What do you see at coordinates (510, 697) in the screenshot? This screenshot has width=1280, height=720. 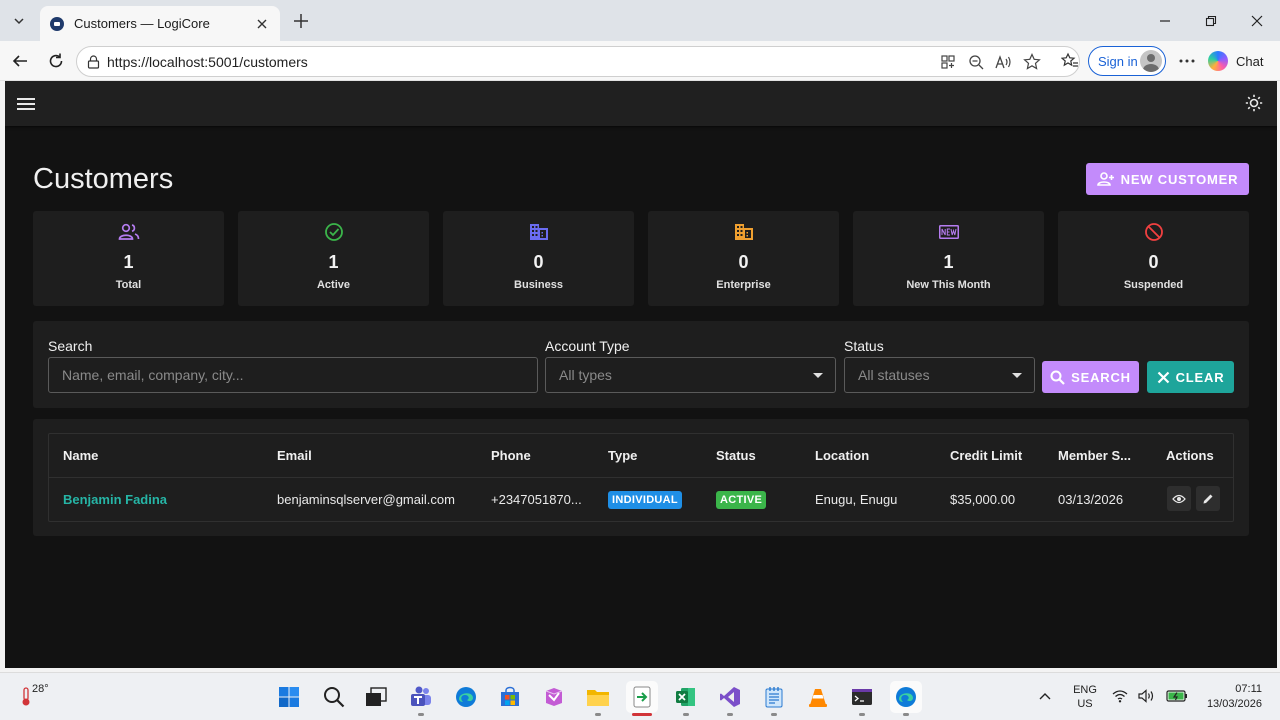 I see `microsoft-store-app` at bounding box center [510, 697].